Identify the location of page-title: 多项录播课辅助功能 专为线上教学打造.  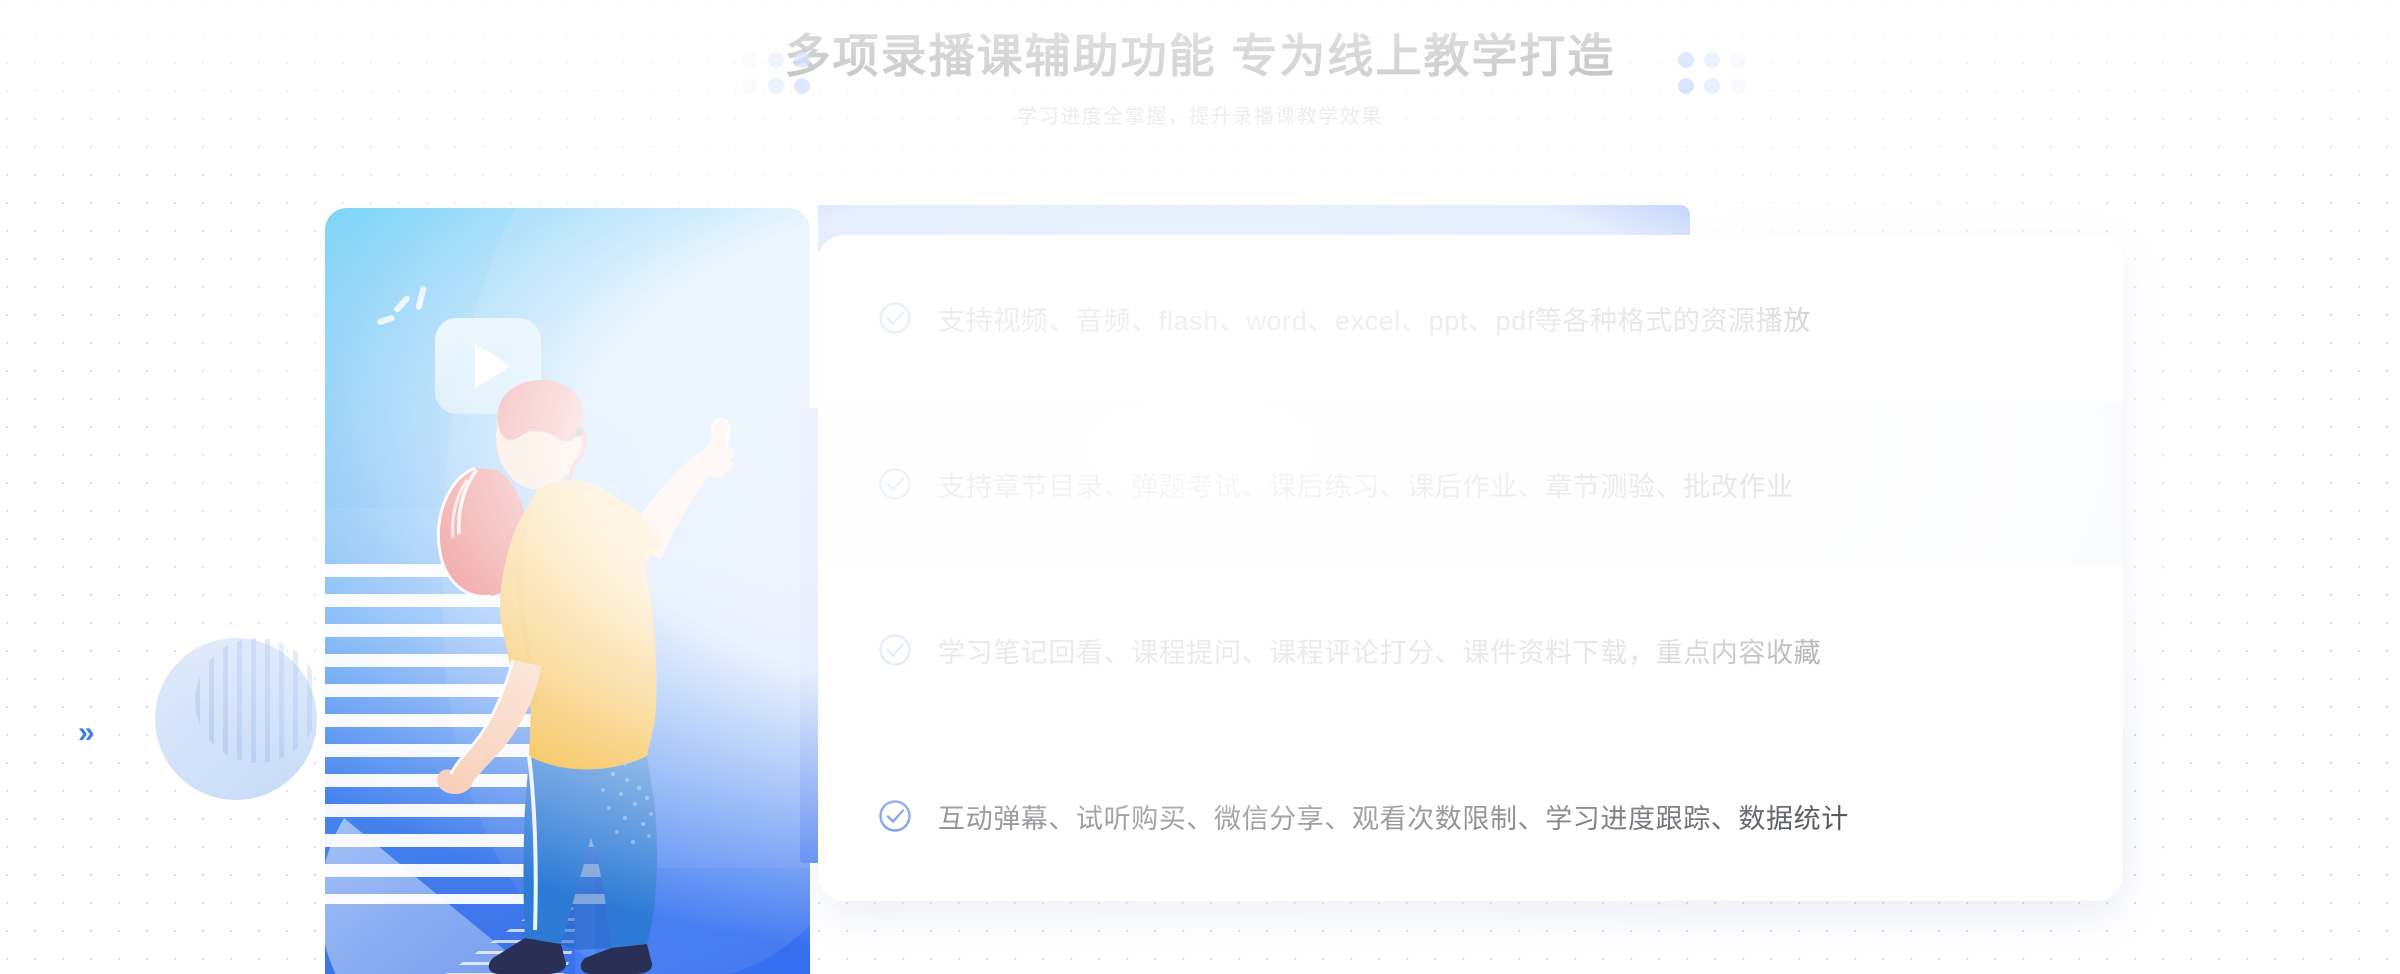
(1200, 56).